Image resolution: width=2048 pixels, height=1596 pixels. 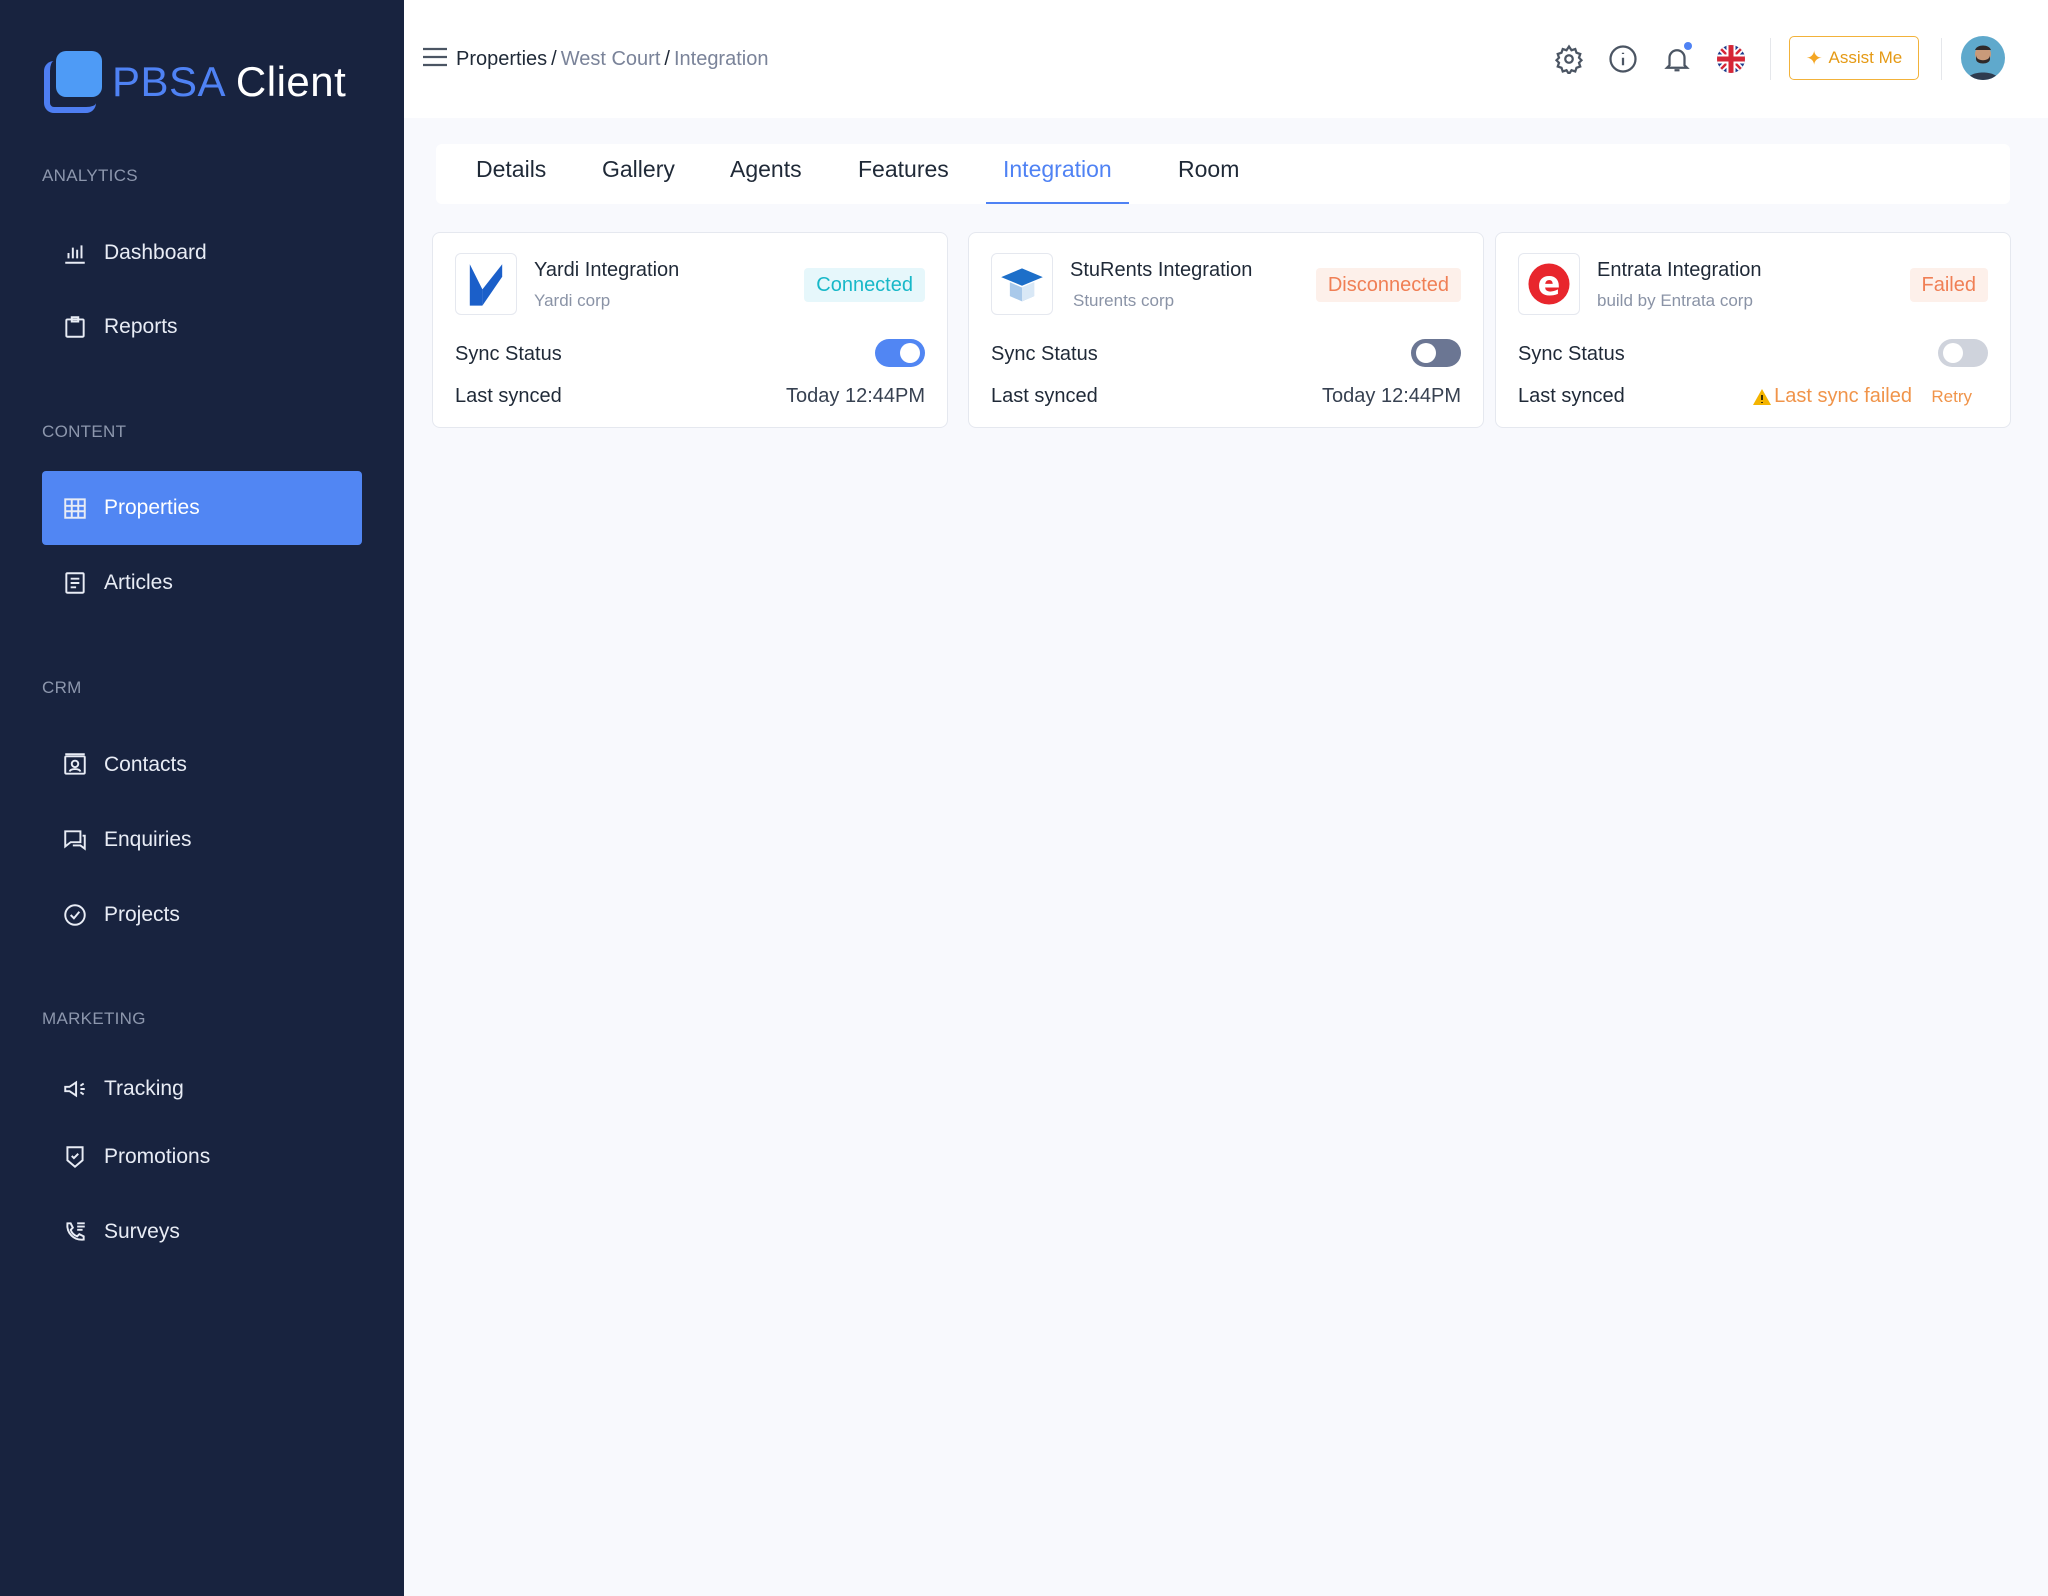 What do you see at coordinates (1569, 60) in the screenshot?
I see `settings-icon` at bounding box center [1569, 60].